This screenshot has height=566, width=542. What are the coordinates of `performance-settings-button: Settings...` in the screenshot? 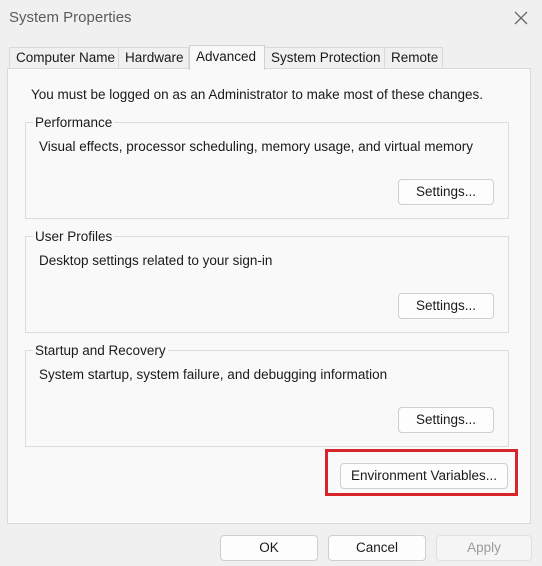 It's located at (446, 192).